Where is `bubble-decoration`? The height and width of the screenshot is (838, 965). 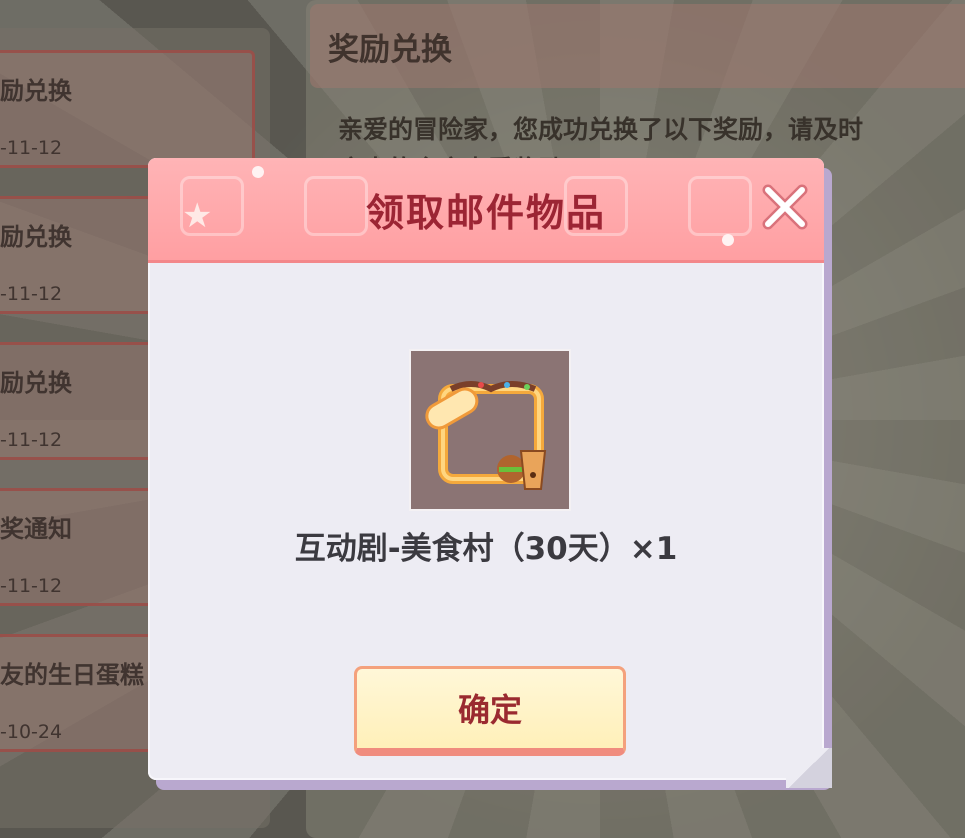
bubble-decoration is located at coordinates (258, 172).